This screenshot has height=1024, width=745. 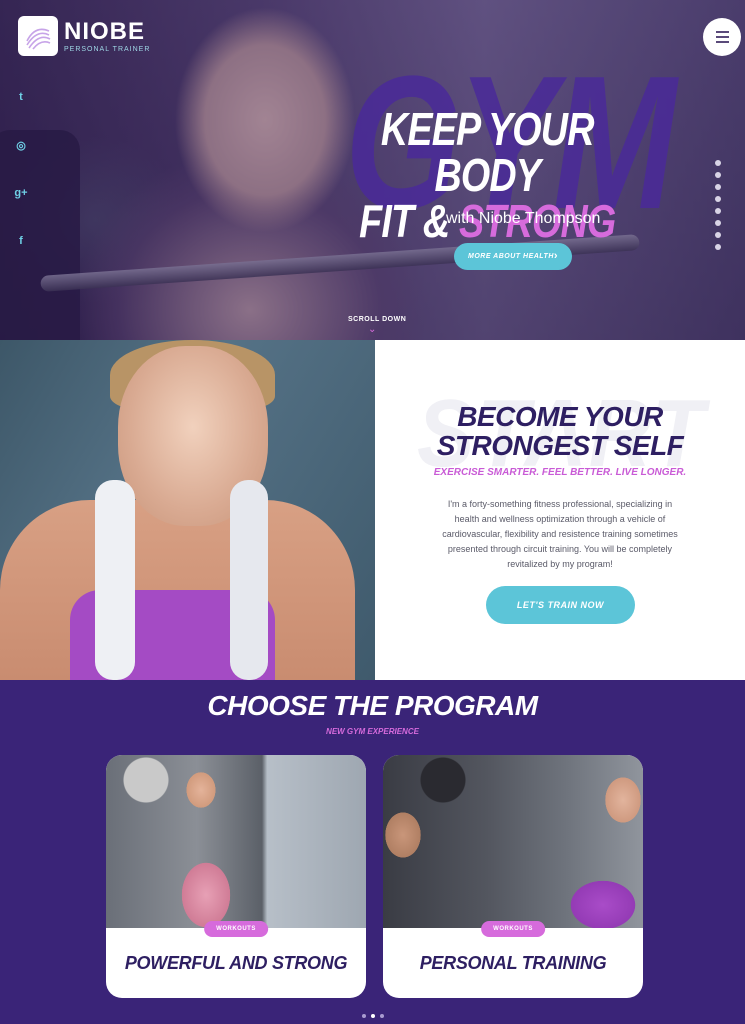 What do you see at coordinates (513, 963) in the screenshot?
I see `program-card-title: PERSONAL TRAINING` at bounding box center [513, 963].